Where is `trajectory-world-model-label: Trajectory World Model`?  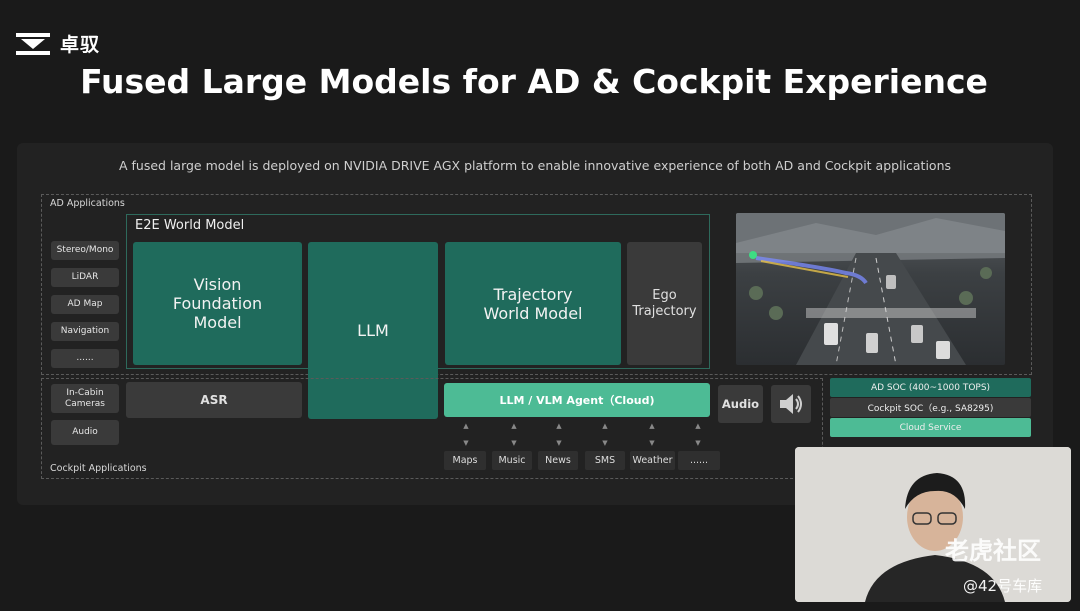
trajectory-world-model-label: Trajectory World Model is located at coordinates (533, 303).